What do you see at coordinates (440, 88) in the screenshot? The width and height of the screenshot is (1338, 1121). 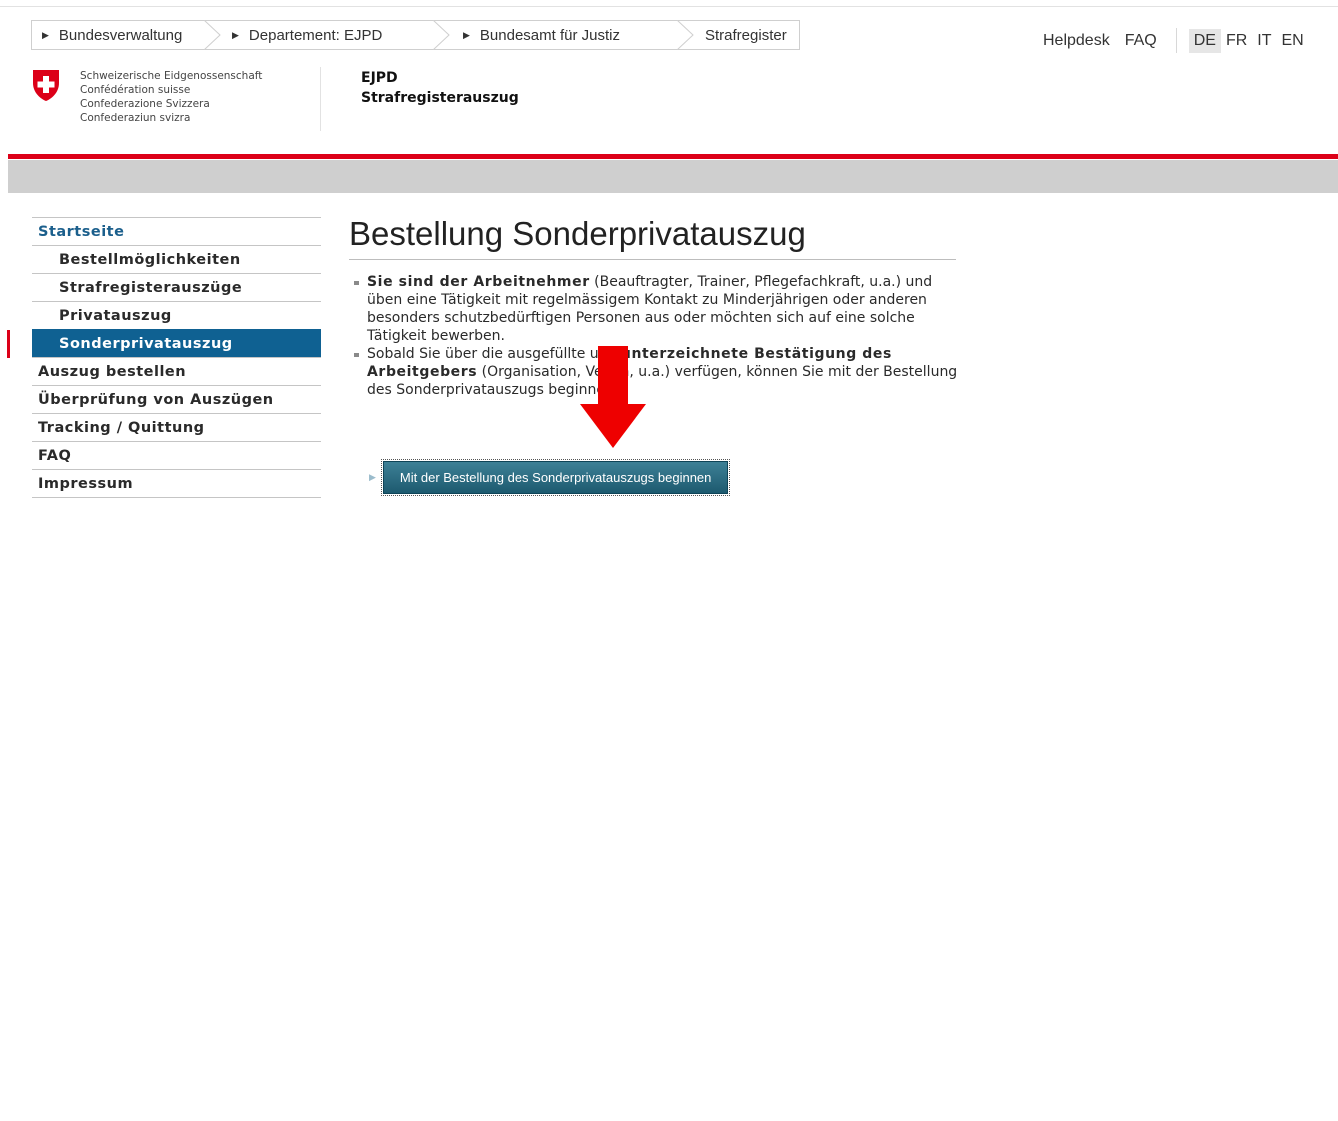 I see `department-title: EJPD Strafregisterauszug` at bounding box center [440, 88].